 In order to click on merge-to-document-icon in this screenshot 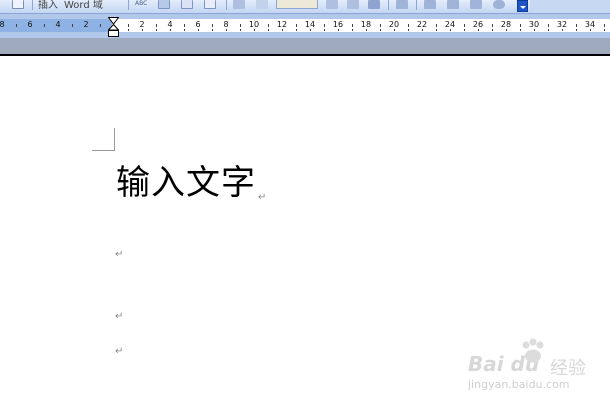, I will do `click(430, 4)`.